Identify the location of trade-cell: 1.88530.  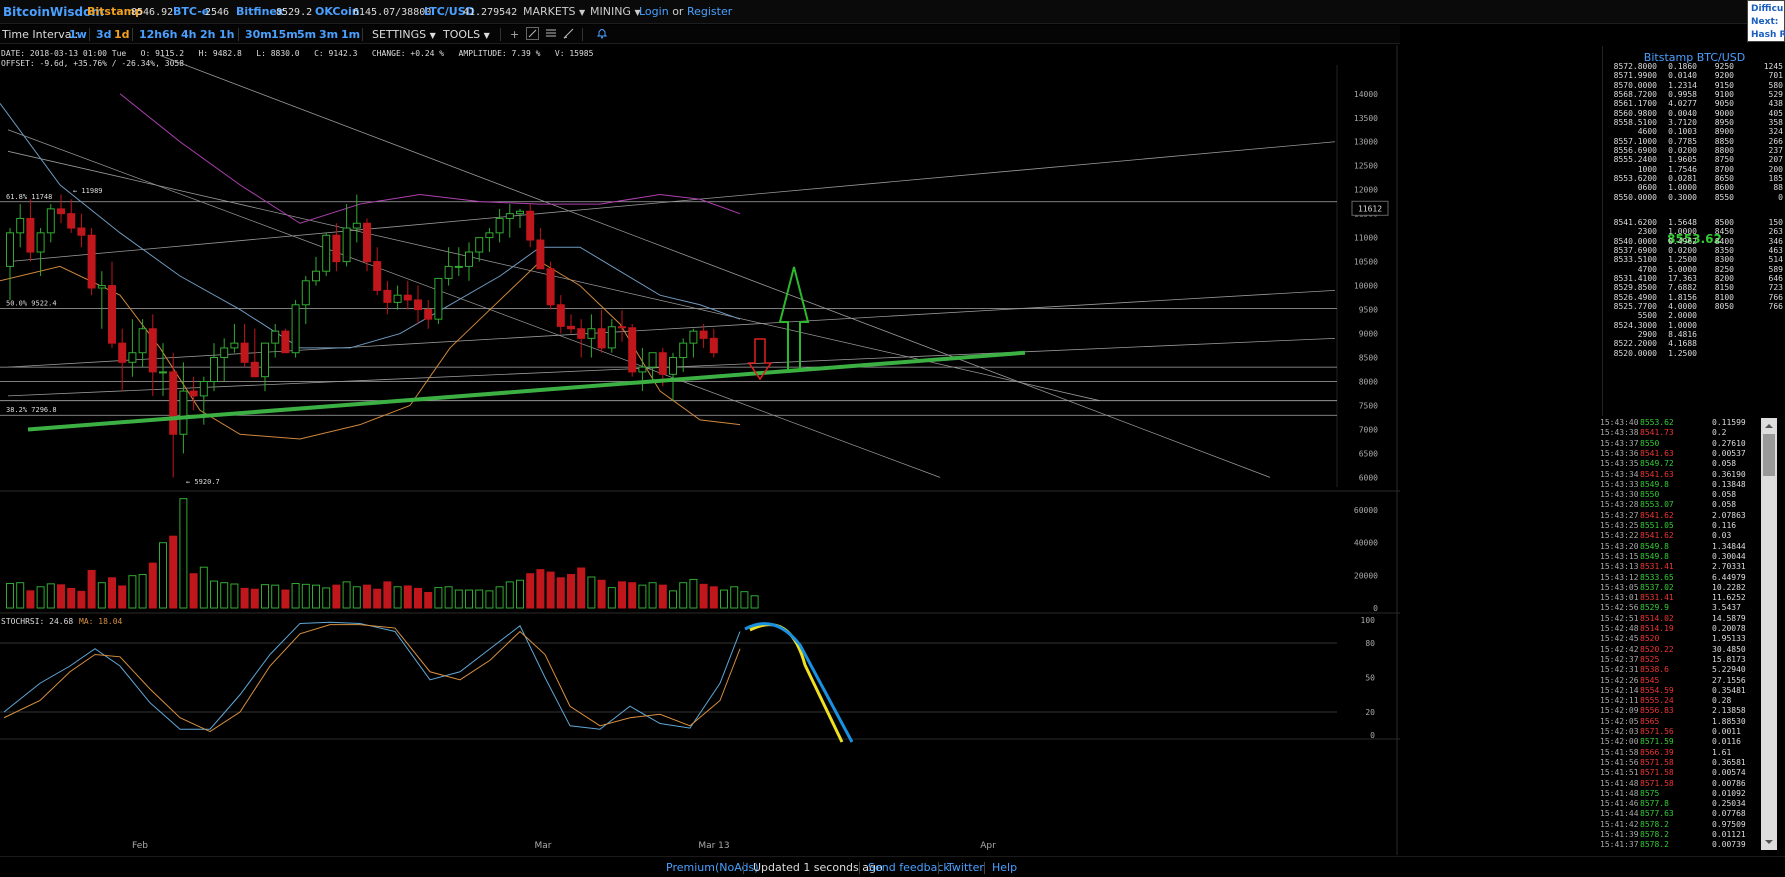
(1729, 721).